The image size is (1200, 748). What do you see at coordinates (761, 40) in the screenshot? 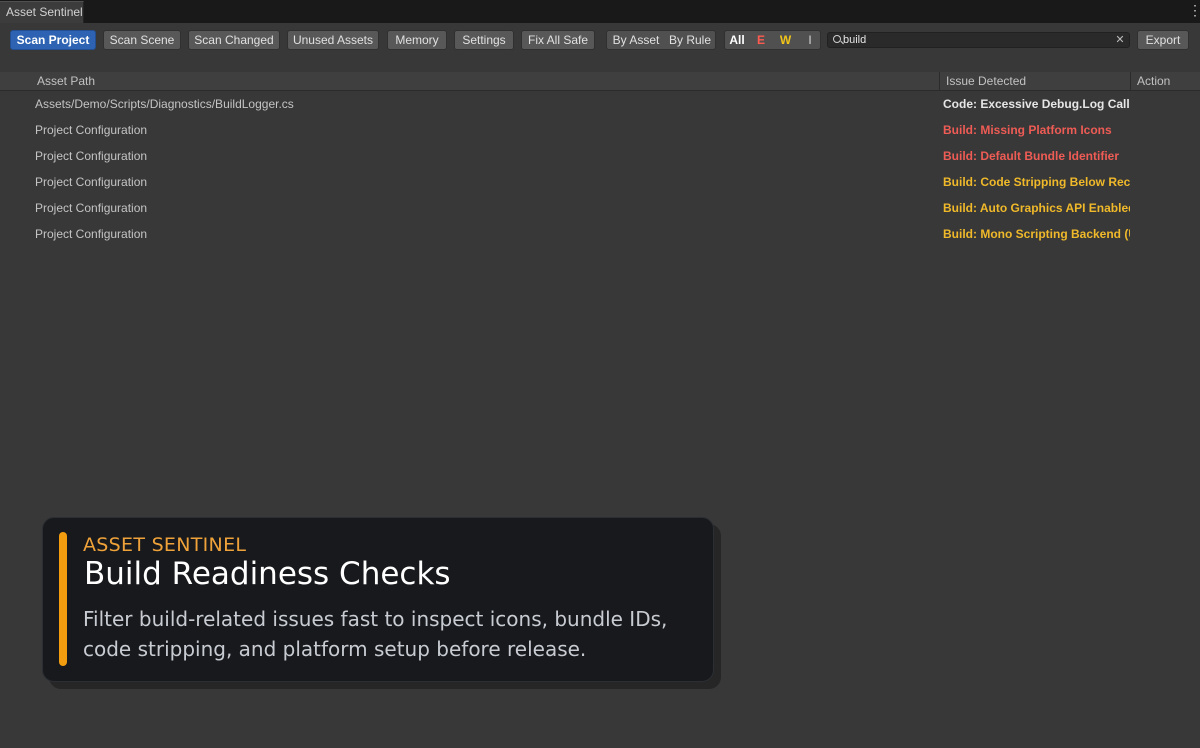
I see `severity-error-toggle: E` at bounding box center [761, 40].